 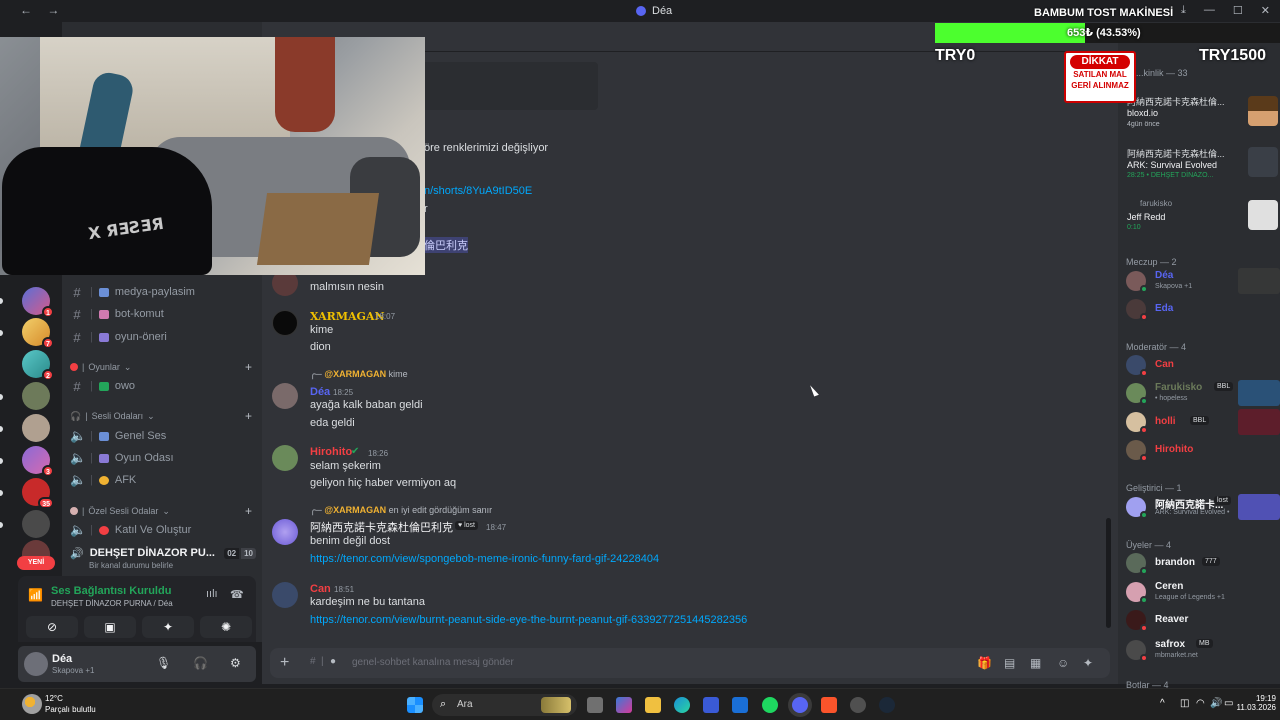 What do you see at coordinates (433, 662) in the screenshot?
I see `message-input: genel-sohbet kanalına mesaj gönder` at bounding box center [433, 662].